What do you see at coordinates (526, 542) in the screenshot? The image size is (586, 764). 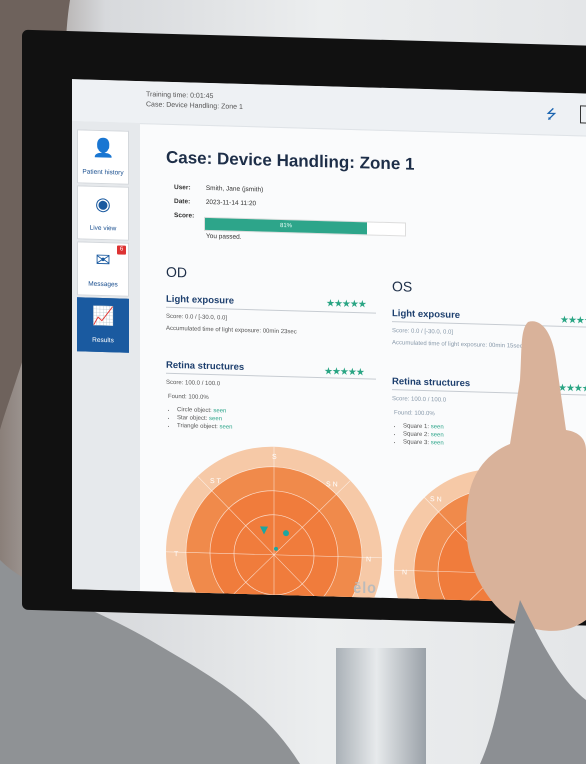 I see `hand-silhouette` at bounding box center [526, 542].